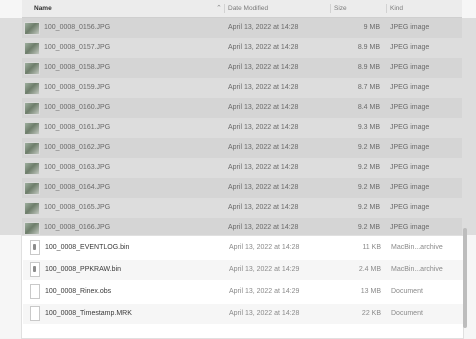  I want to click on column-header-name: Name, so click(43, 8).